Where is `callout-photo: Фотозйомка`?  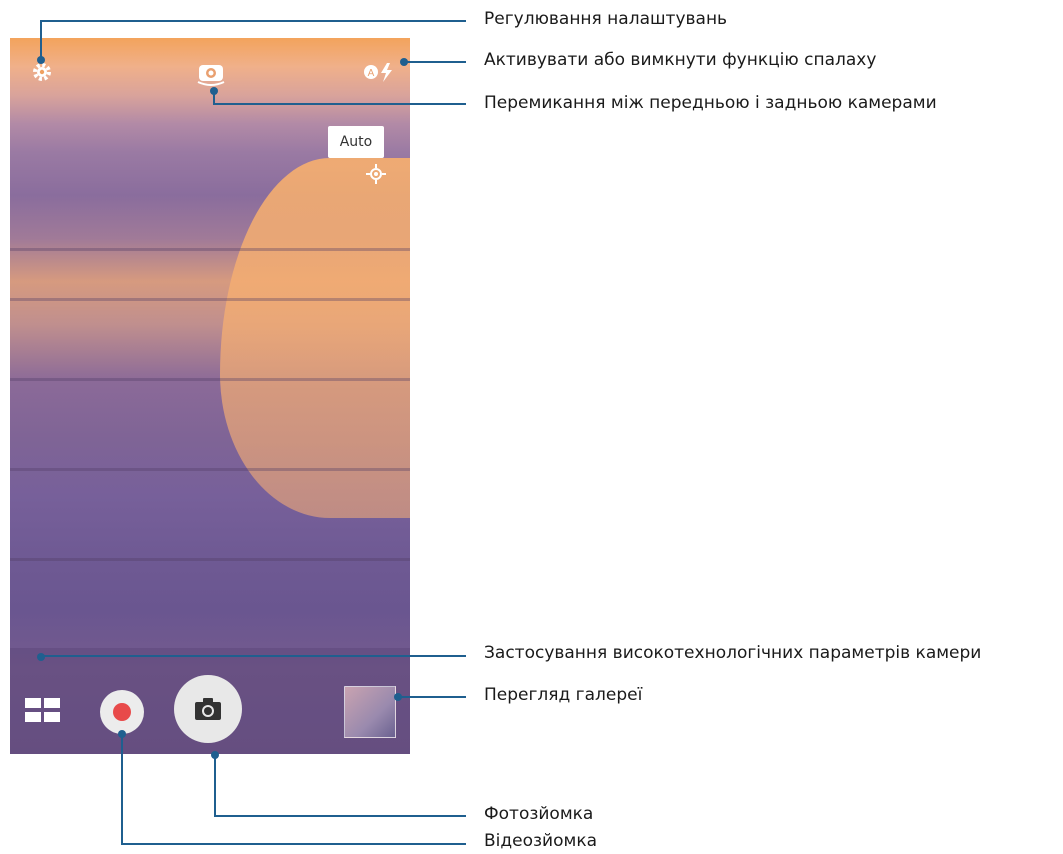
callout-photo: Фотозйомка is located at coordinates (539, 814).